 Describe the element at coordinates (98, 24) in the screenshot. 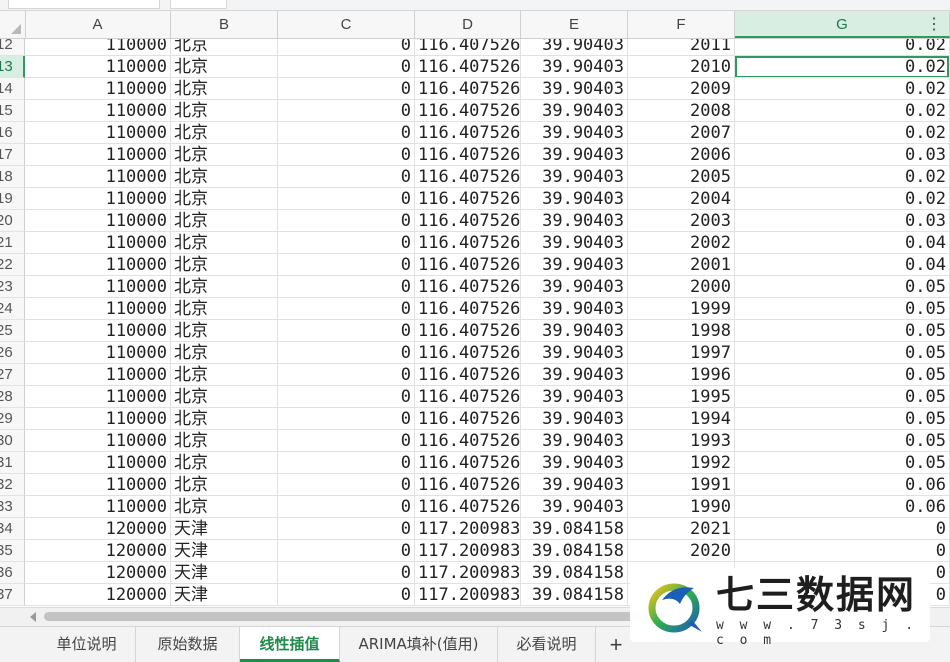

I see `column-header-a: A` at that location.